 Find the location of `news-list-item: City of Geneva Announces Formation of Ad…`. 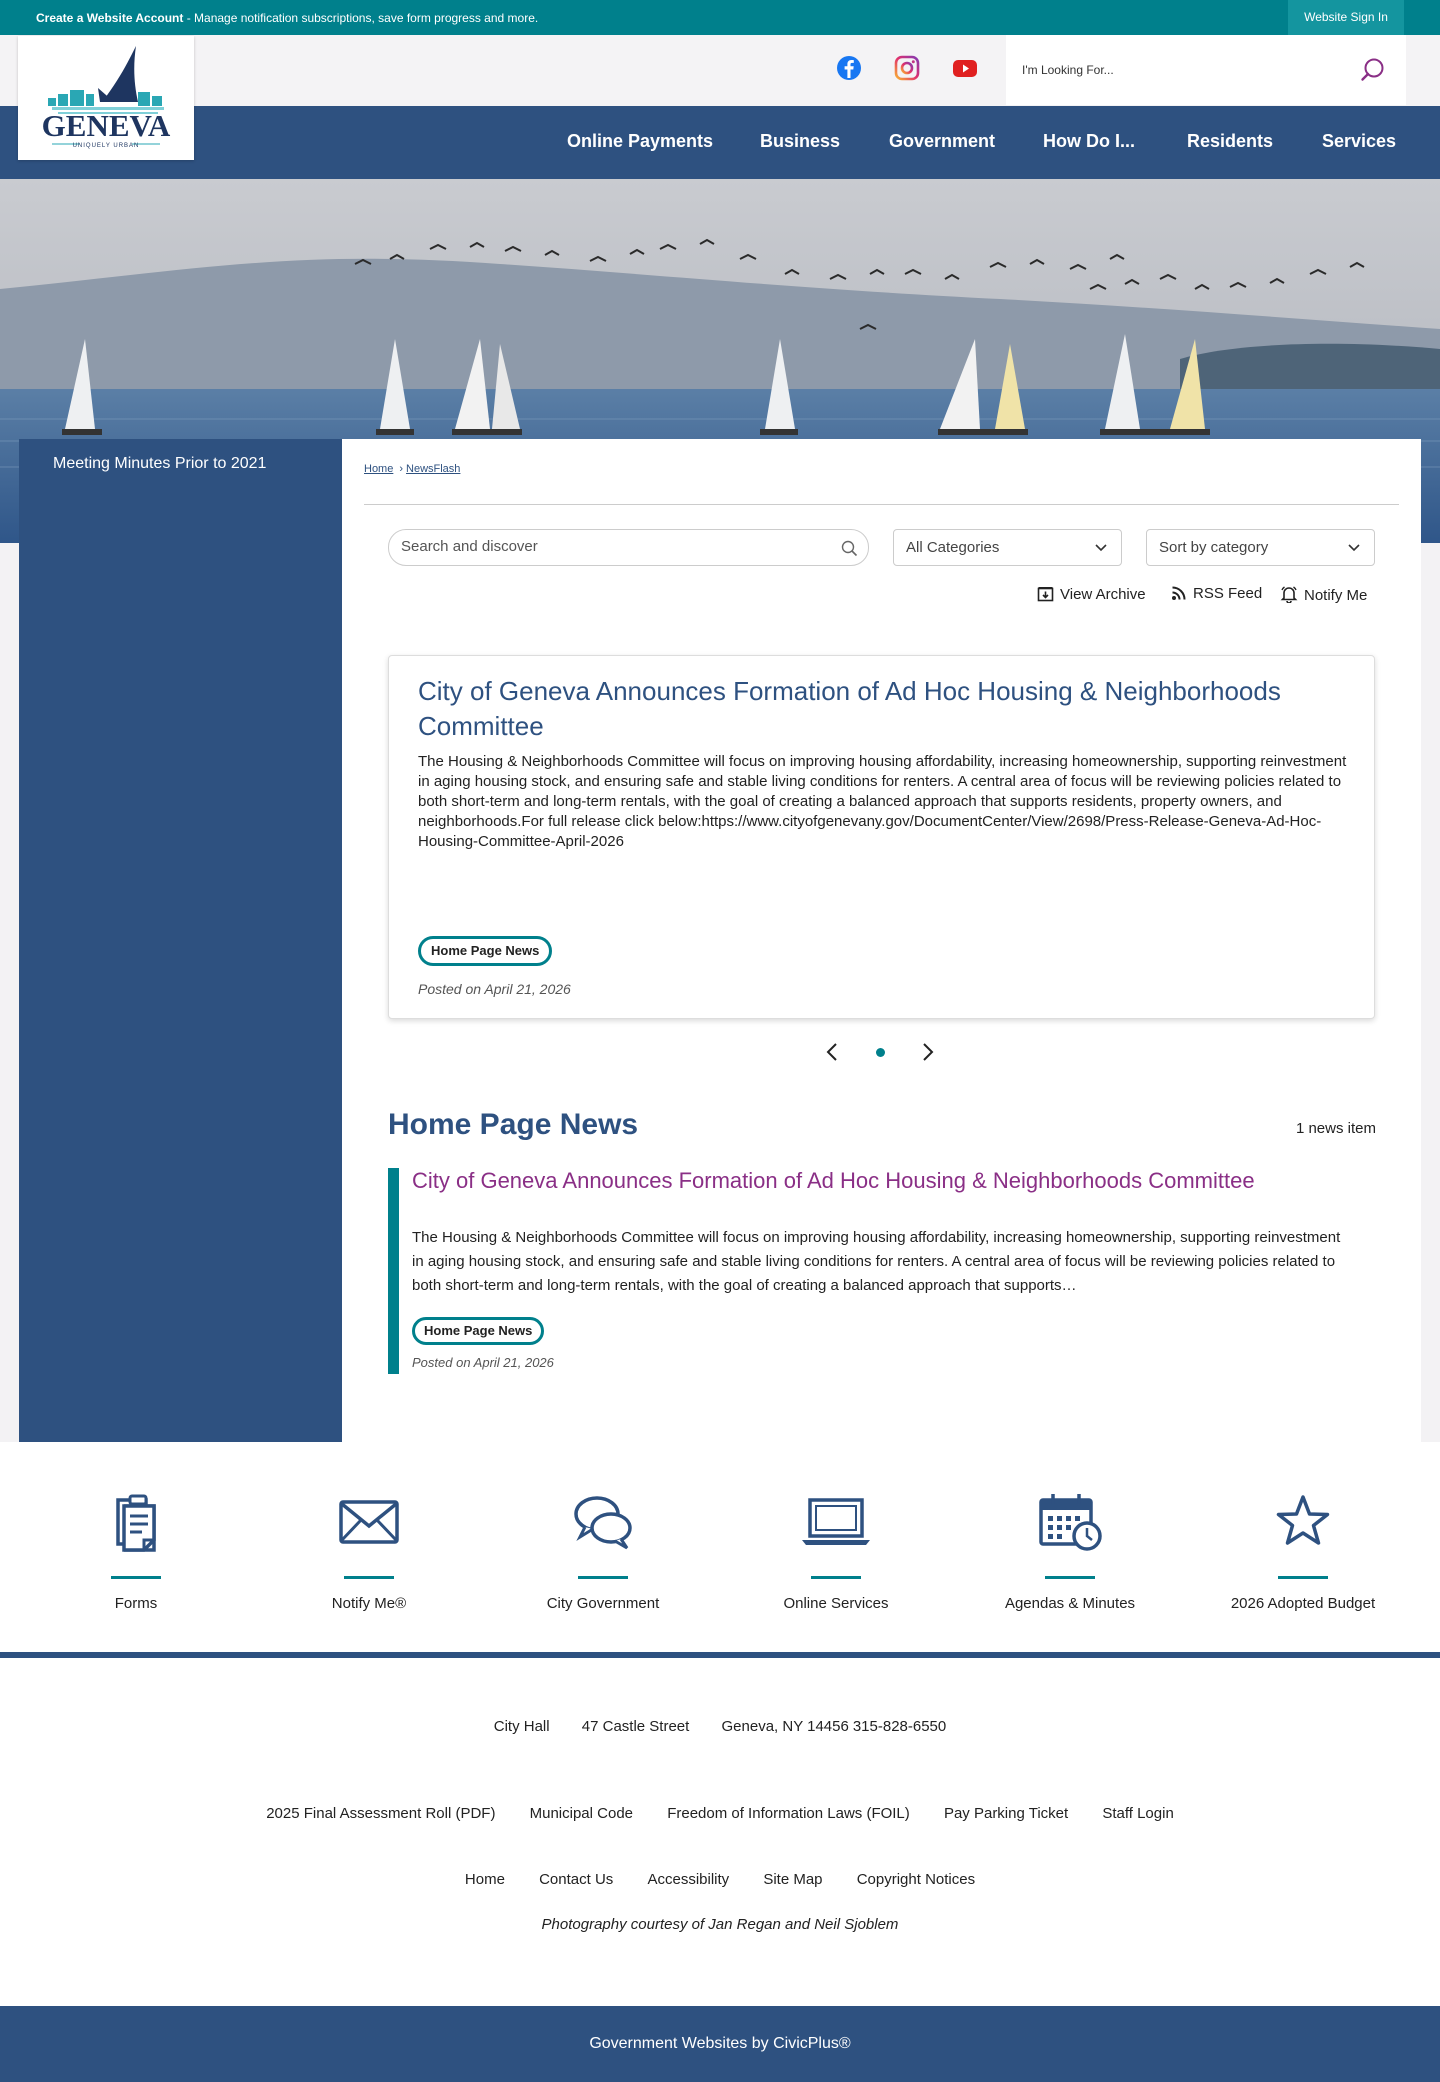

news-list-item: City of Geneva Announces Formation of Ad… is located at coordinates (883, 1271).